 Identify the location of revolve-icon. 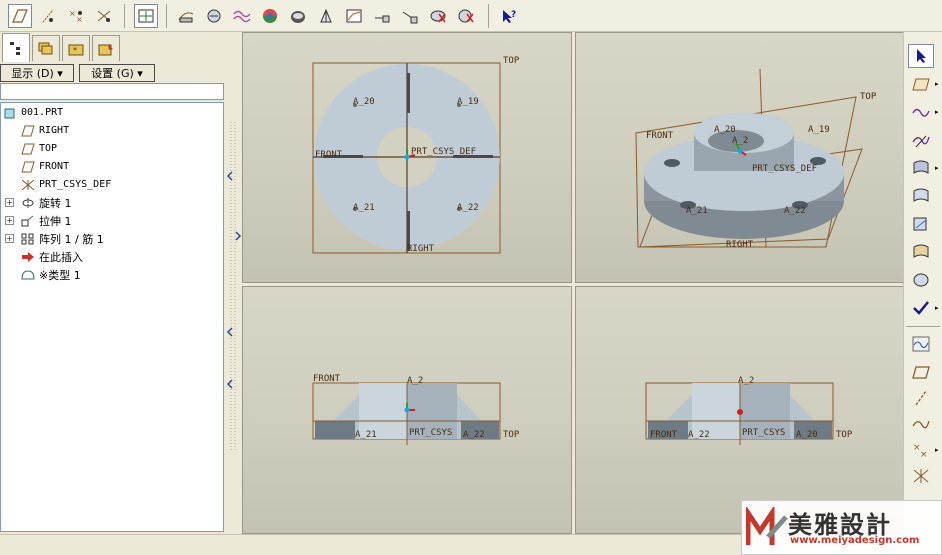
(28, 203).